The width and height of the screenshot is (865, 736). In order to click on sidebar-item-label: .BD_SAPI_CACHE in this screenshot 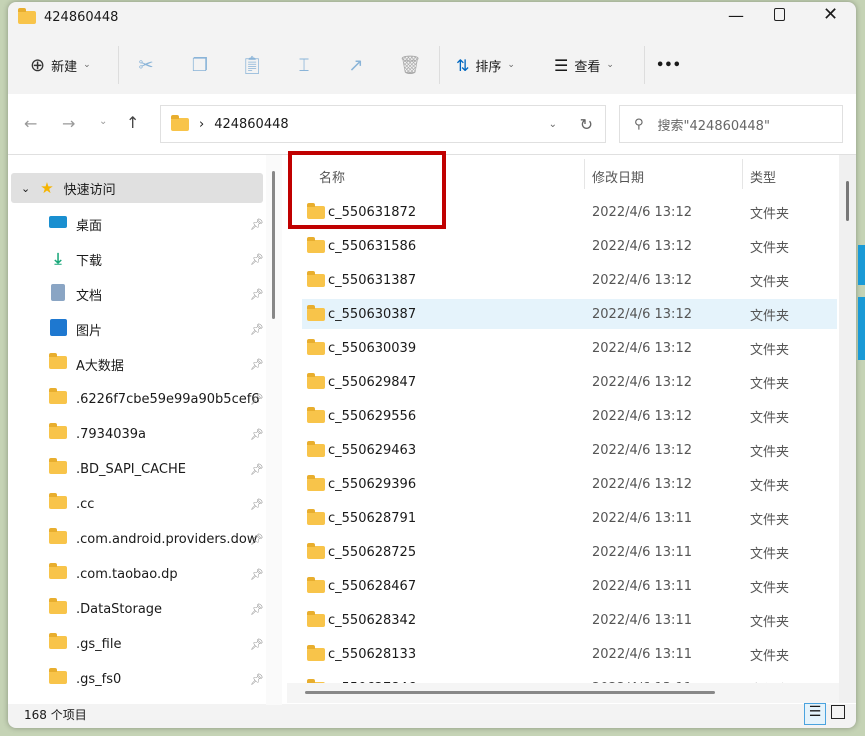, I will do `click(131, 469)`.